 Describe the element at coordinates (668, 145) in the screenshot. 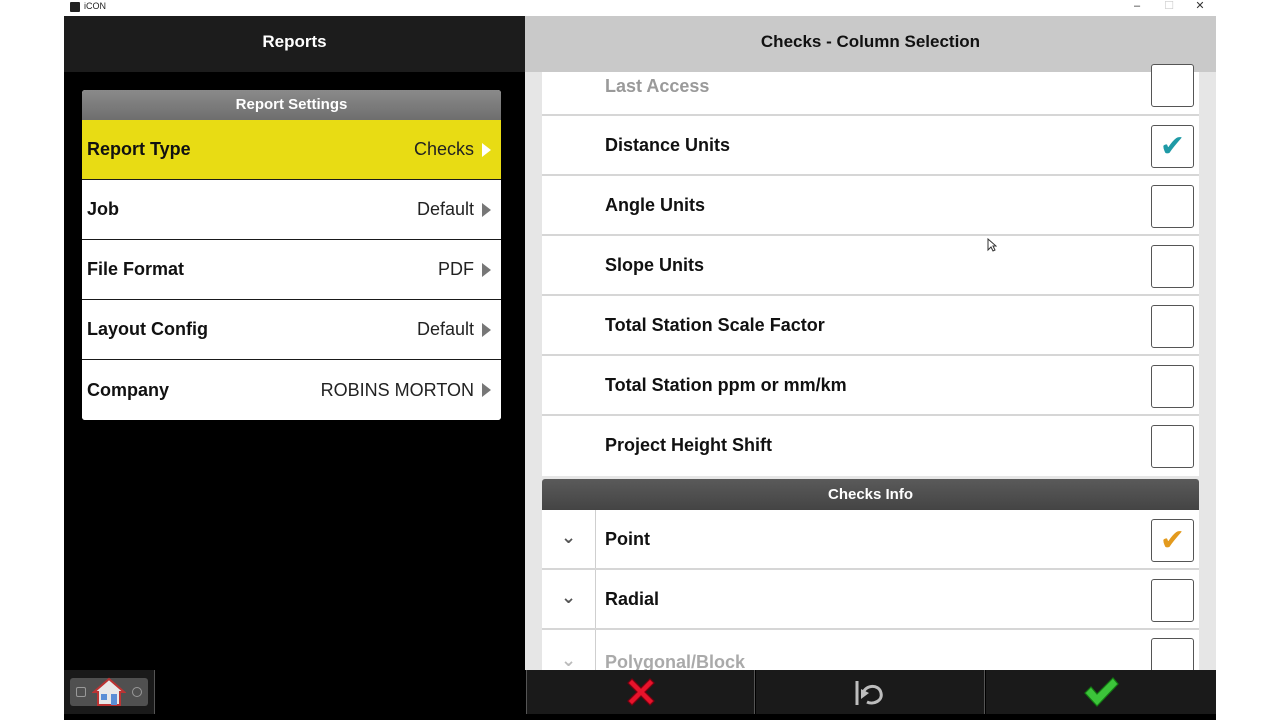

I see `column-label: Distance Units` at that location.